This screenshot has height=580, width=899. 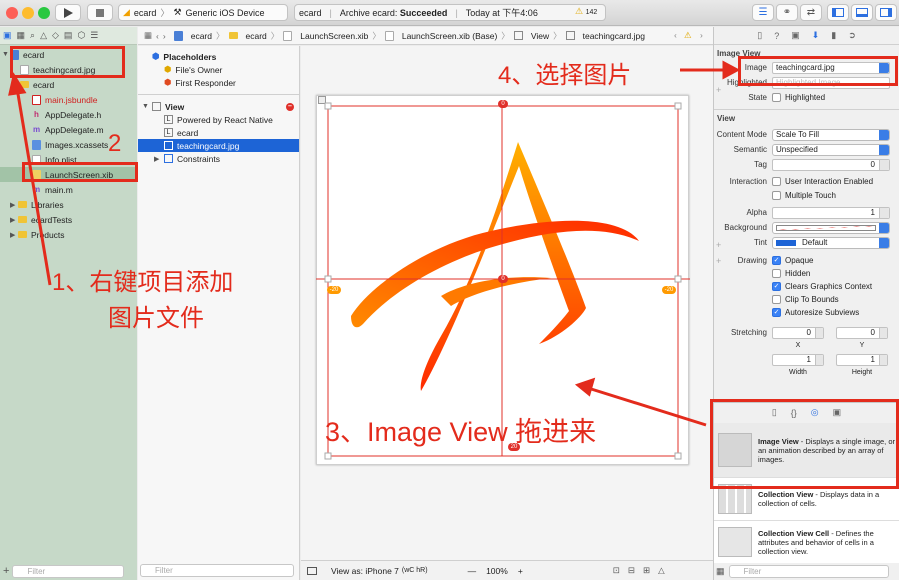 What do you see at coordinates (776, 286) in the screenshot?
I see `clears-graphics-checkbox: ✓` at bounding box center [776, 286].